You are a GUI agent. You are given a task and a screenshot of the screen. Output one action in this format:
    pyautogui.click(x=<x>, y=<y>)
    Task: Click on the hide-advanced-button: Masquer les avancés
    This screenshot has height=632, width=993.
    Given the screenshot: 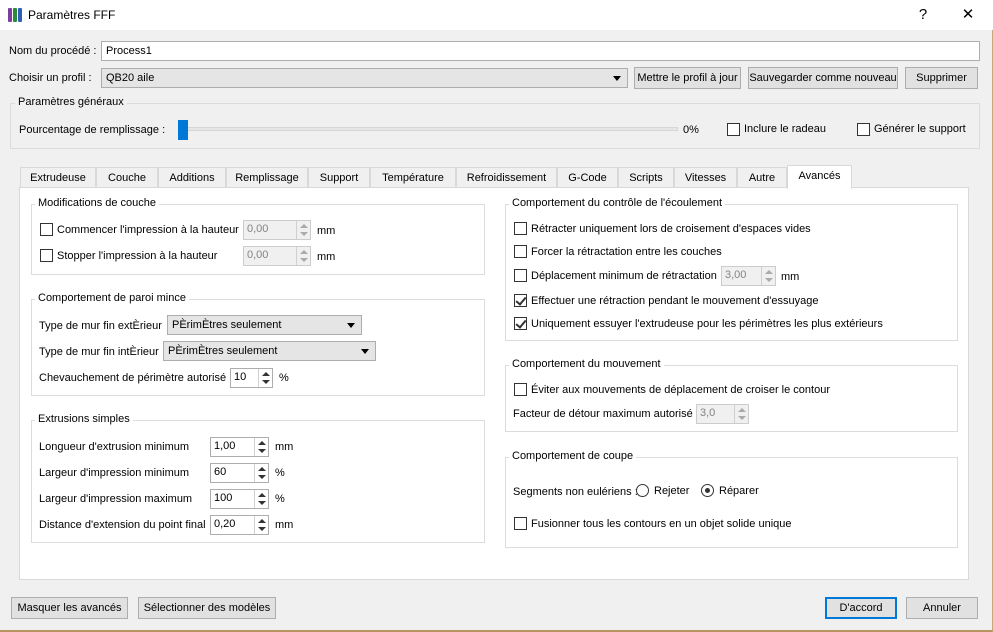 What is the action you would take?
    pyautogui.click(x=69, y=608)
    